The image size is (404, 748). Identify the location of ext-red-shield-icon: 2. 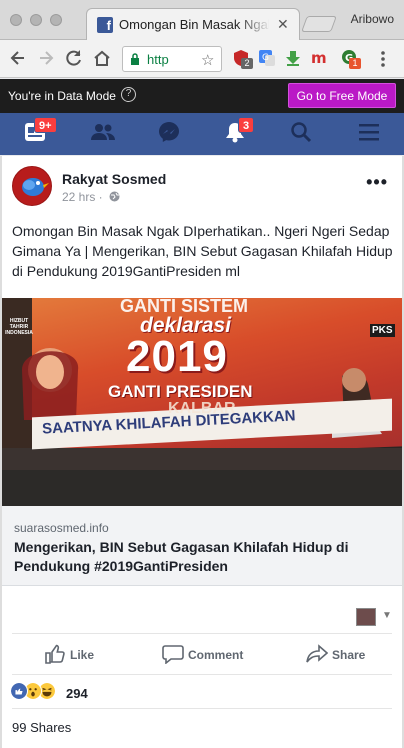
(242, 59).